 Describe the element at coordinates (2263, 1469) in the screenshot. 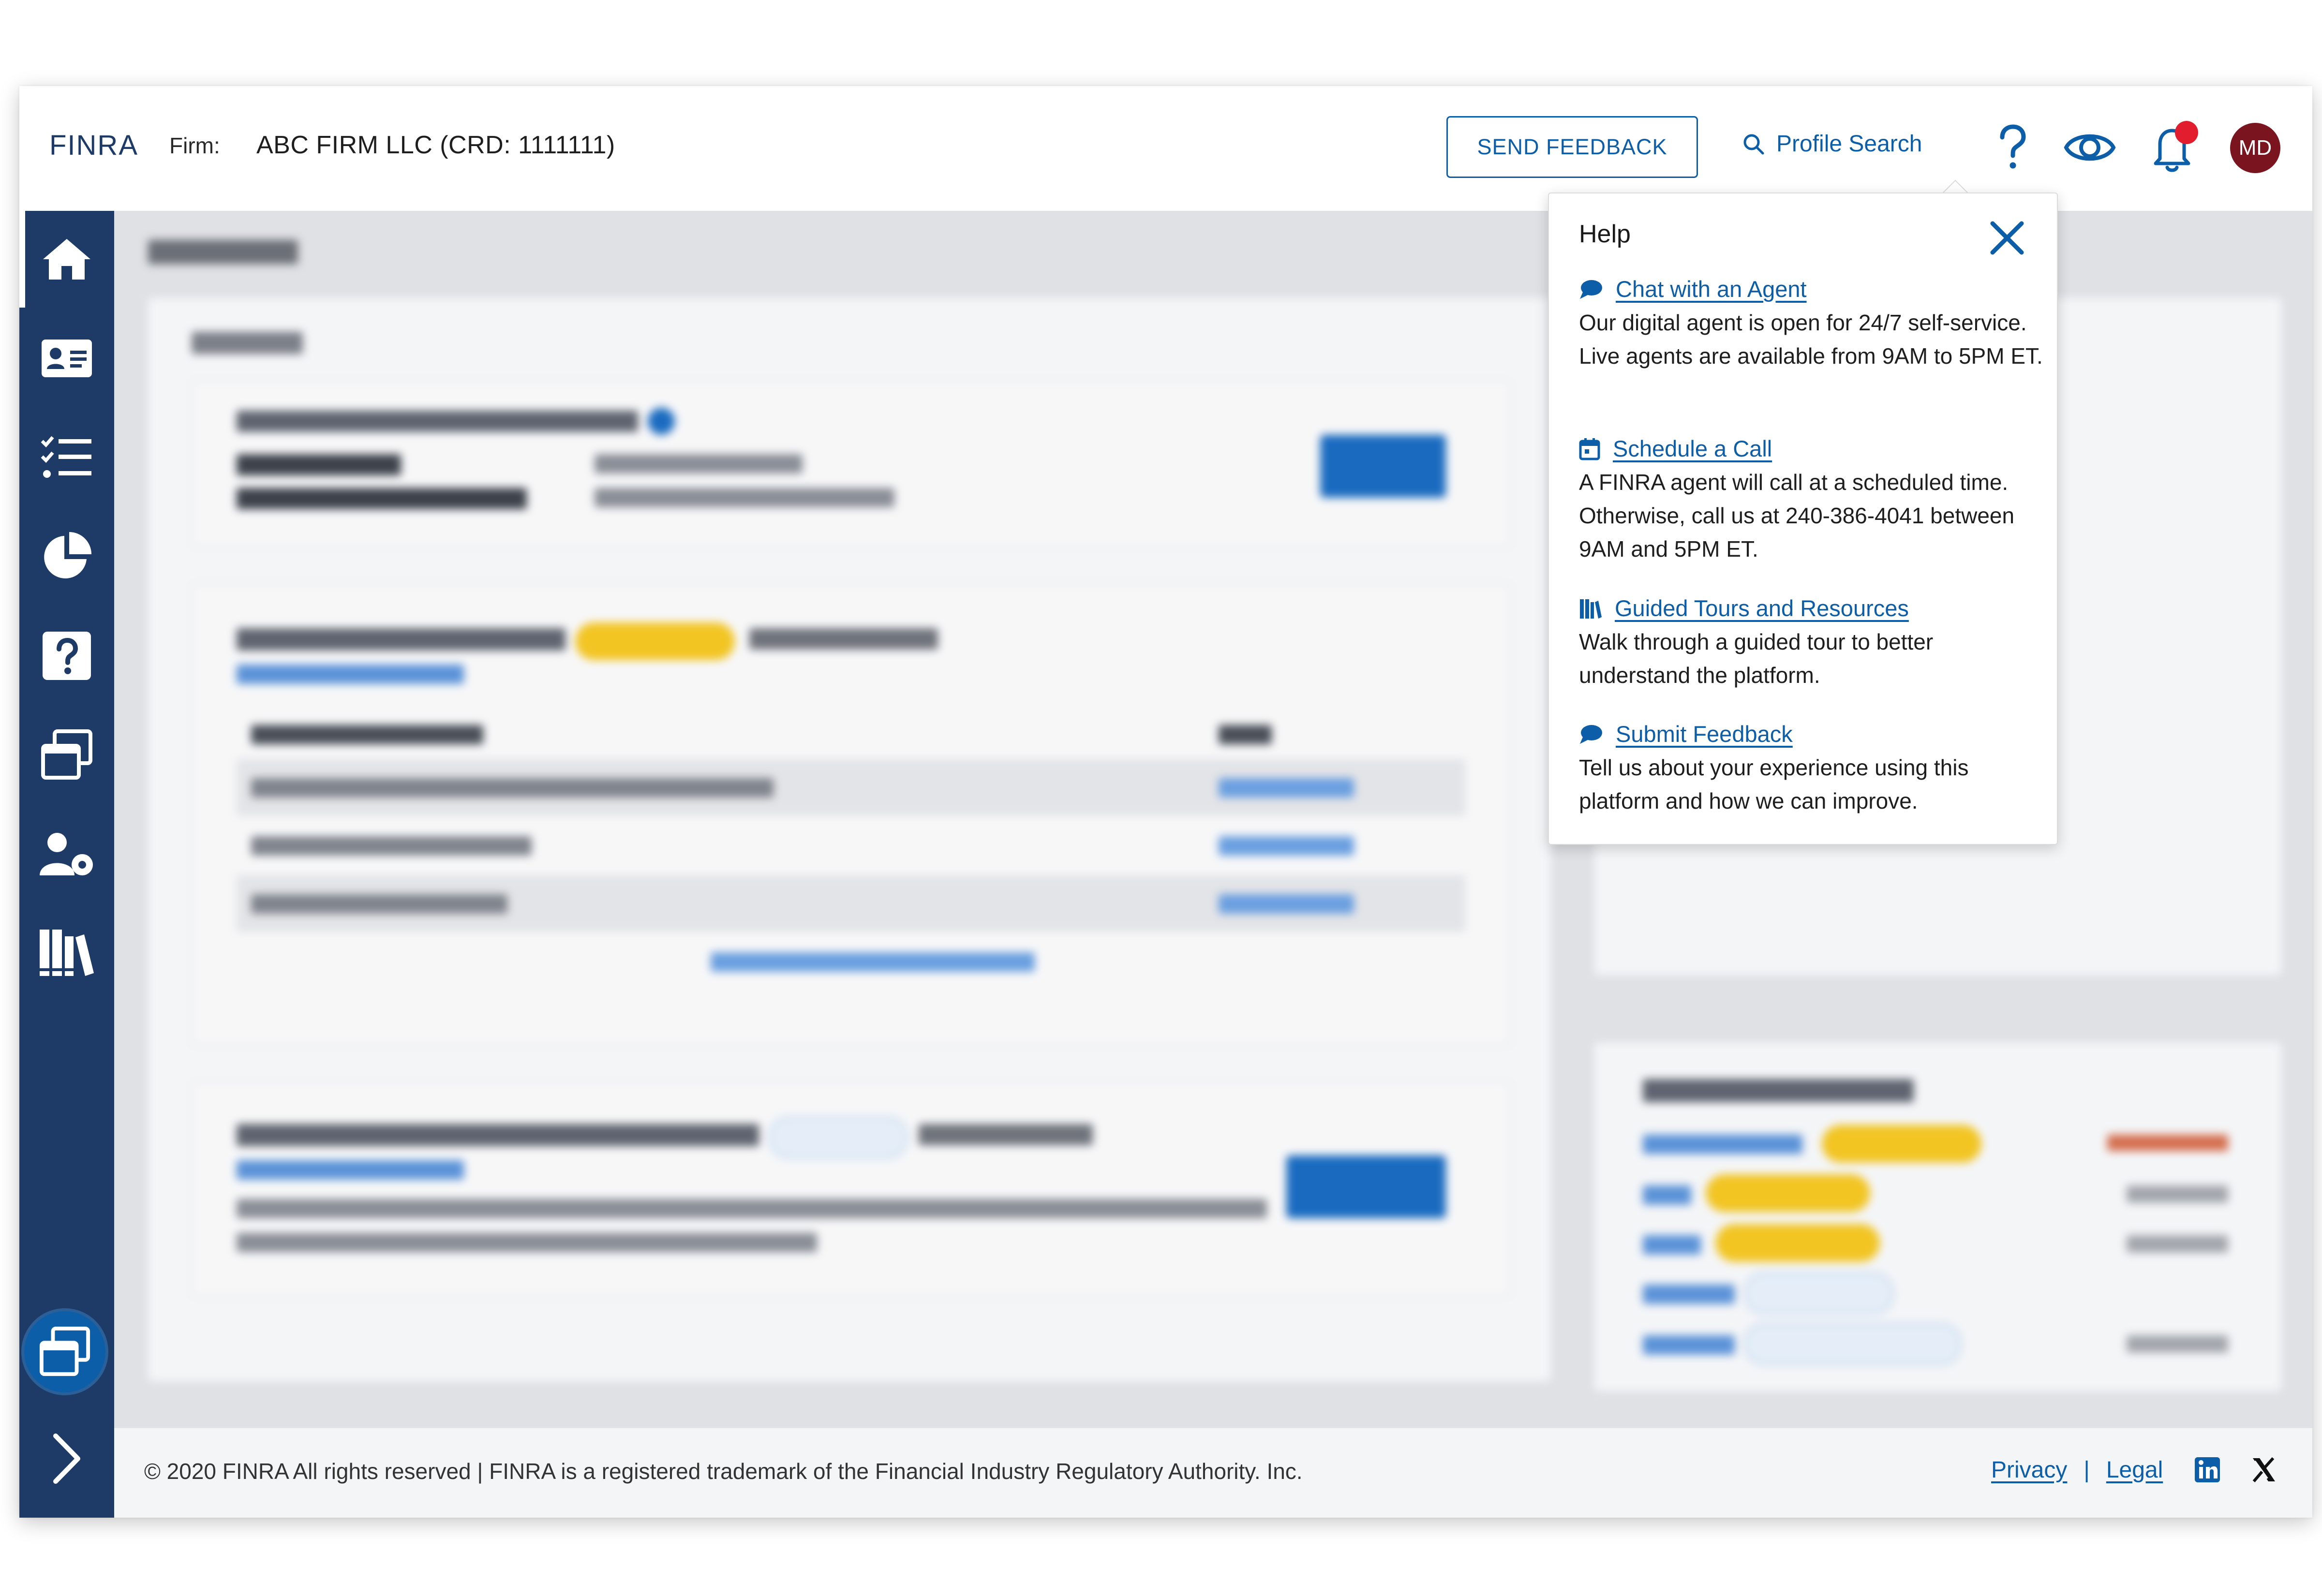

I see `x-icon` at that location.